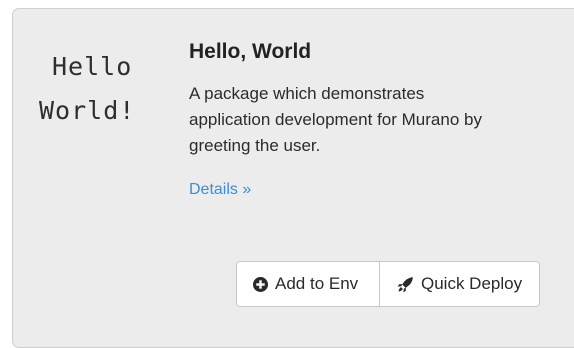 The width and height of the screenshot is (574, 348). Describe the element at coordinates (104, 89) in the screenshot. I see `package-logo: Hello World!` at that location.